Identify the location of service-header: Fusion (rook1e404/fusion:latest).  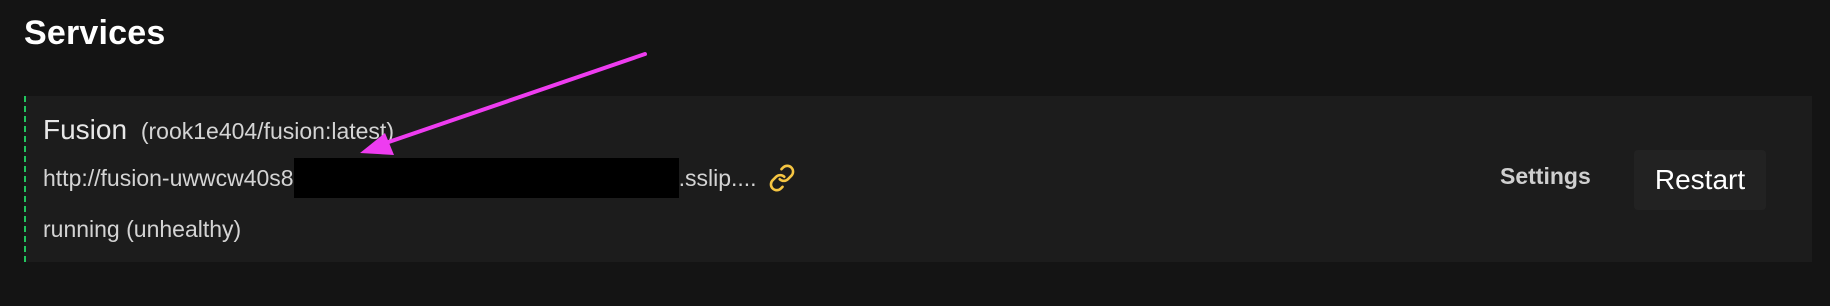
(218, 130).